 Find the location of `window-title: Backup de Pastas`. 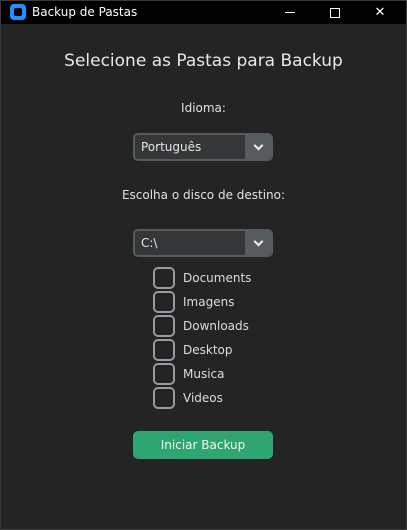

window-title: Backup de Pastas is located at coordinates (85, 12).